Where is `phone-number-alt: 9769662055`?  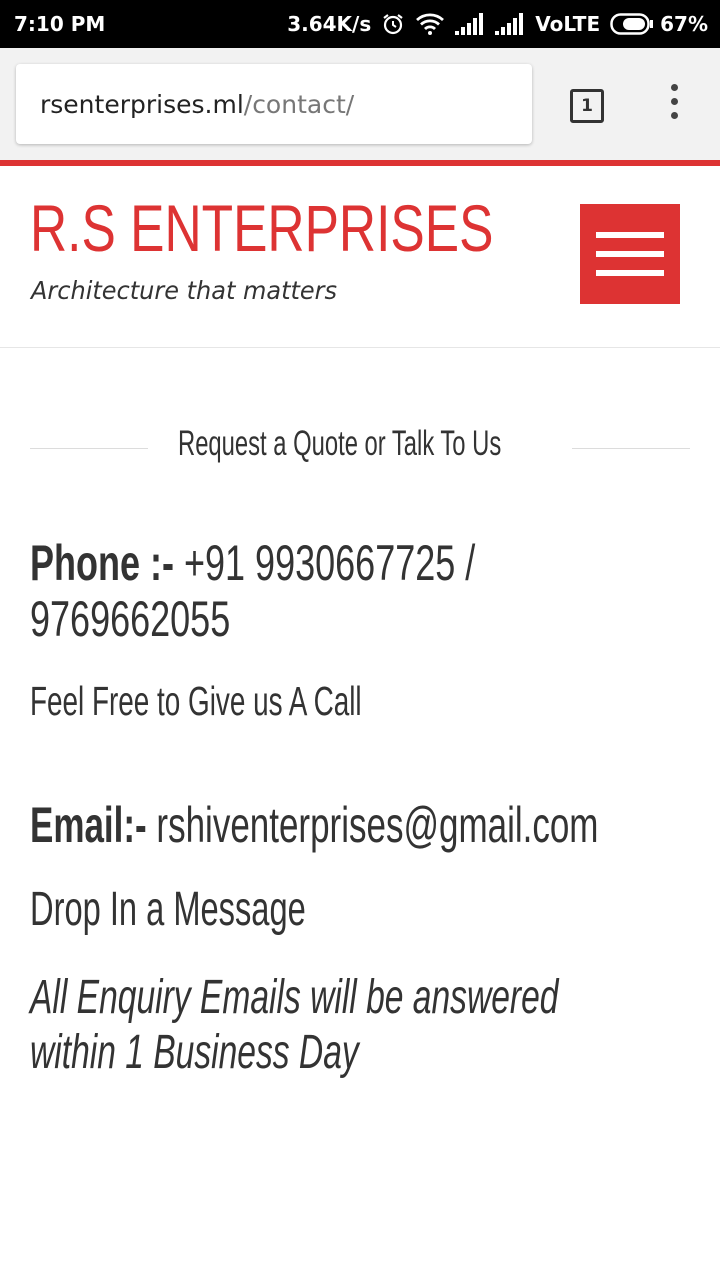 phone-number-alt: 9769662055 is located at coordinates (130, 619).